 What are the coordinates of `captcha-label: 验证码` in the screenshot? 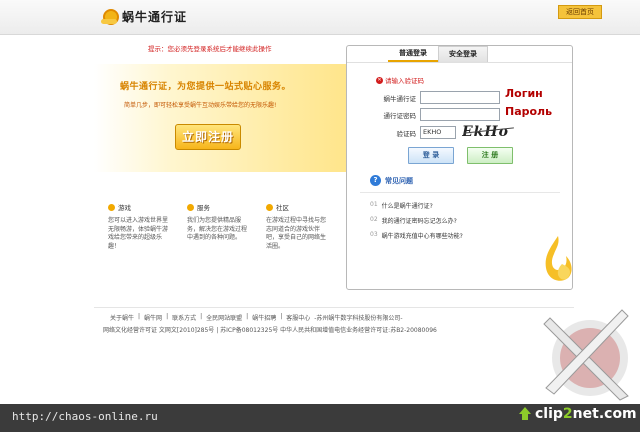 It's located at (406, 133).